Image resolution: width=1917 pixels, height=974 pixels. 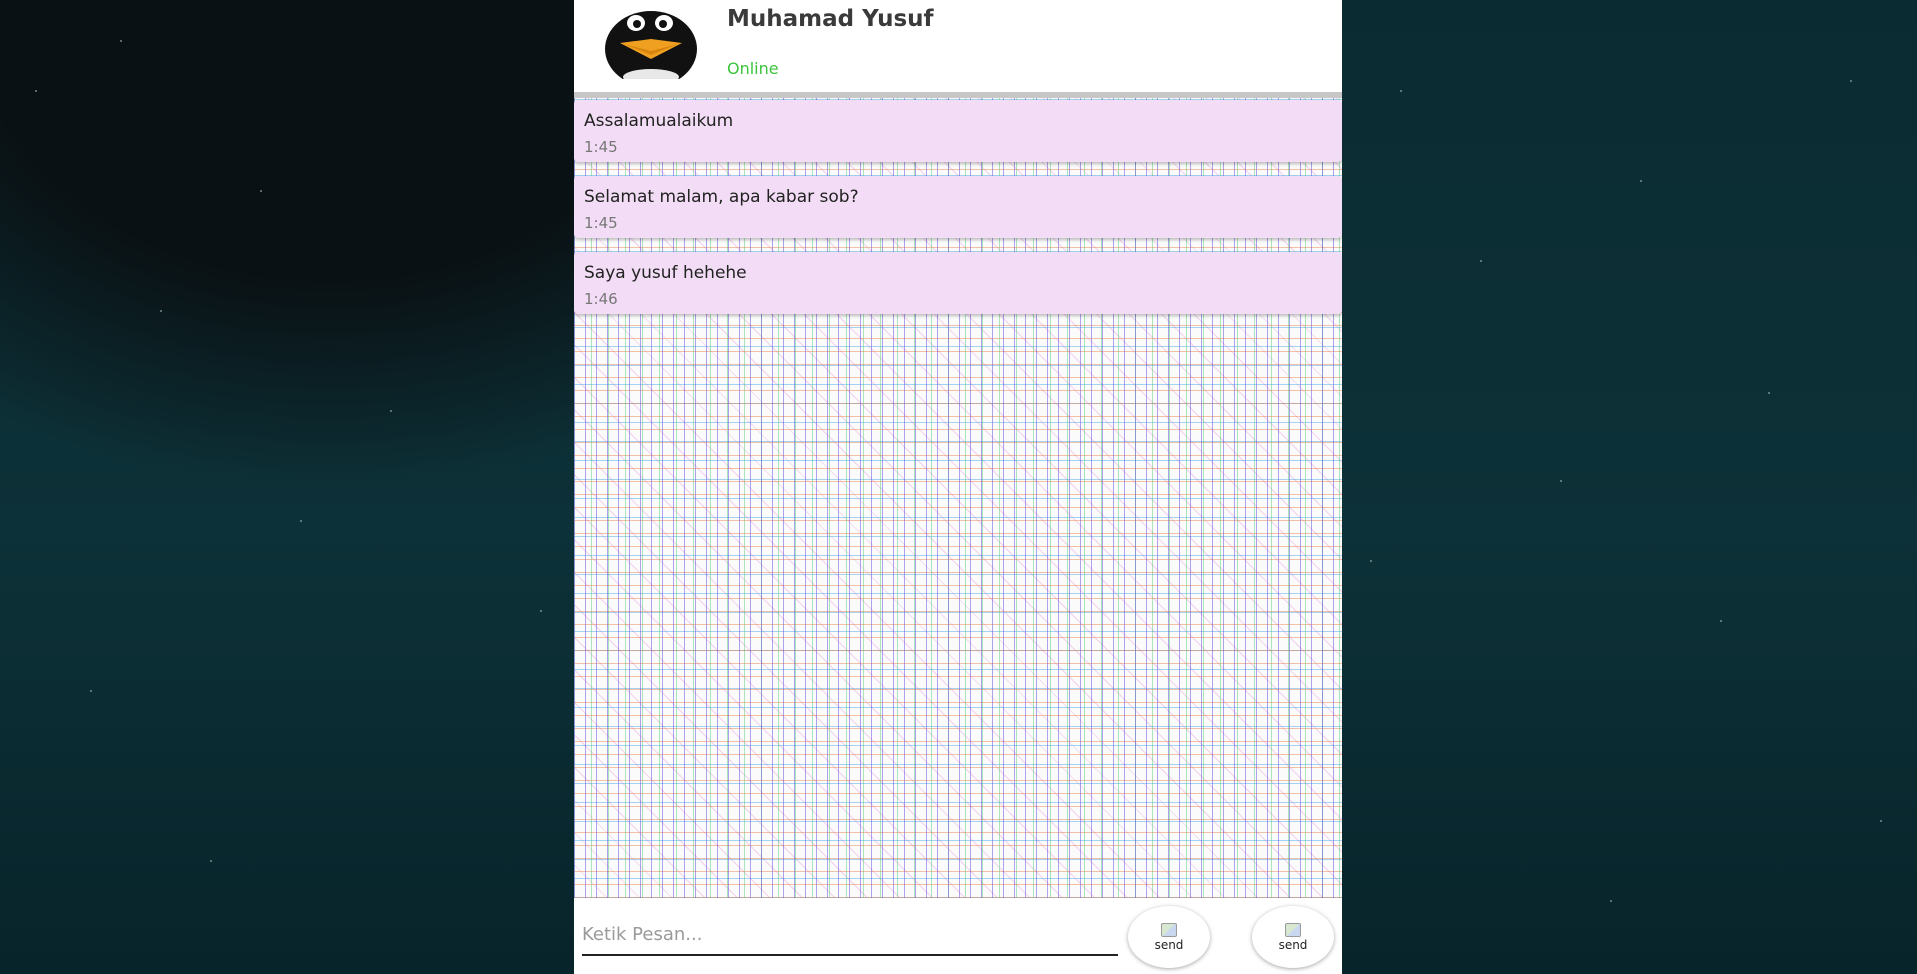 I want to click on composer-bar: send send, so click(x=958, y=936).